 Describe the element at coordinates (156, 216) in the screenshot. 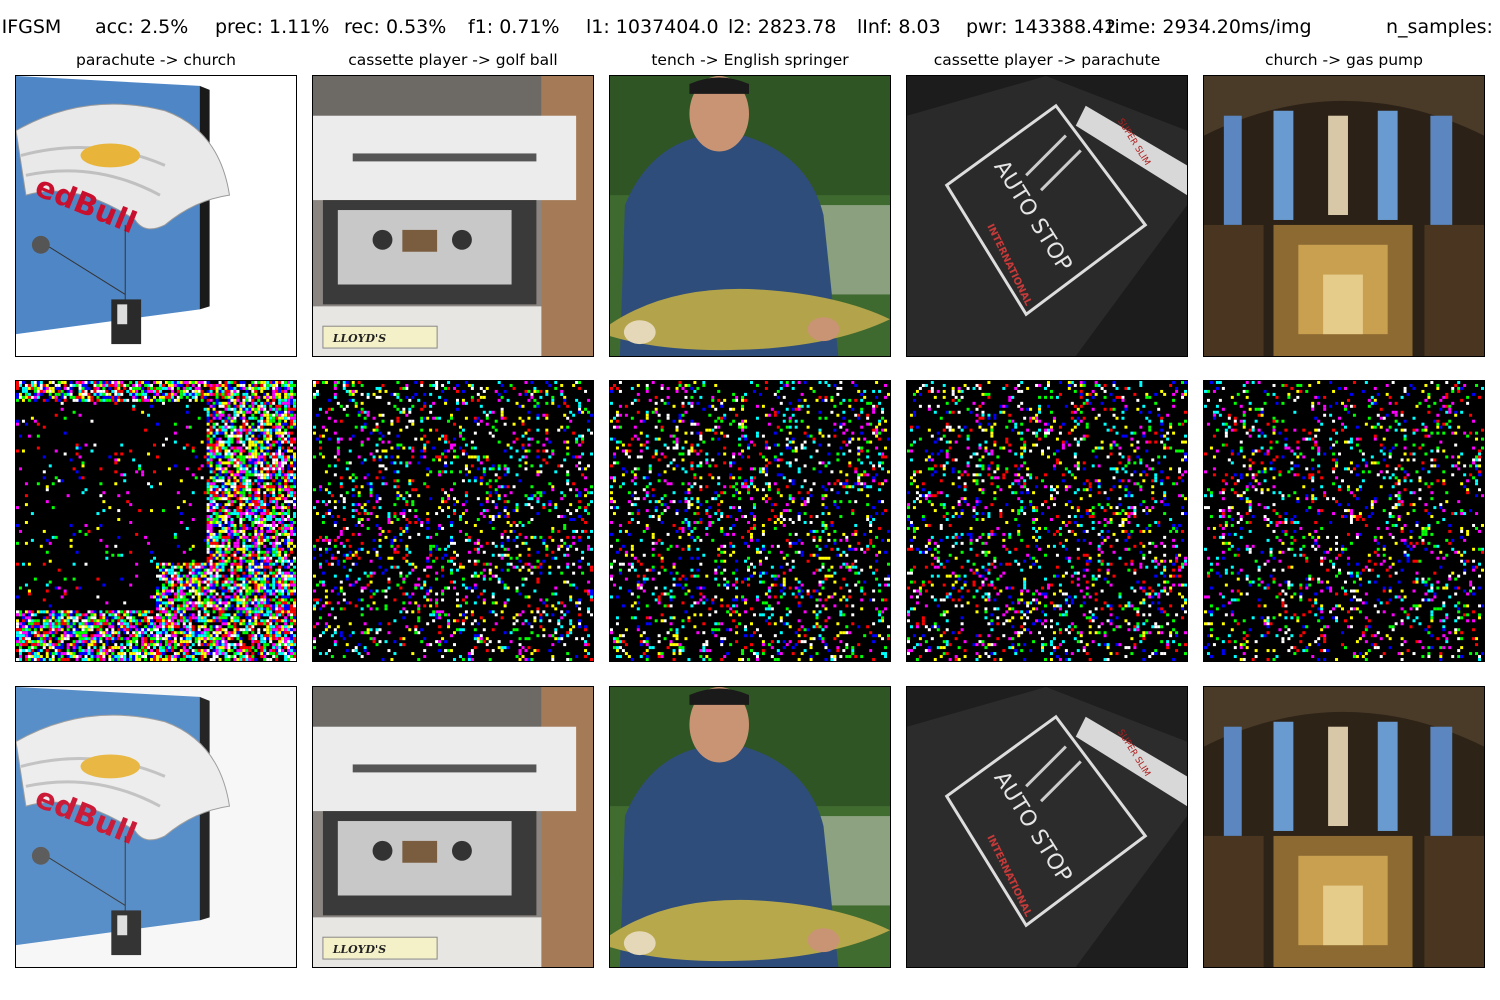

I see `original-image-parachute: edBull` at that location.